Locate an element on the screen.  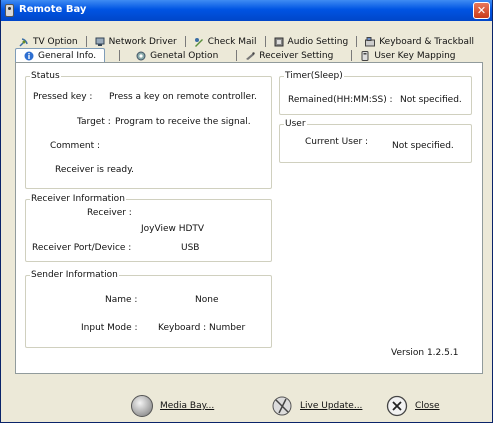
pressed-key-label: Pressed key : is located at coordinates (63, 97).